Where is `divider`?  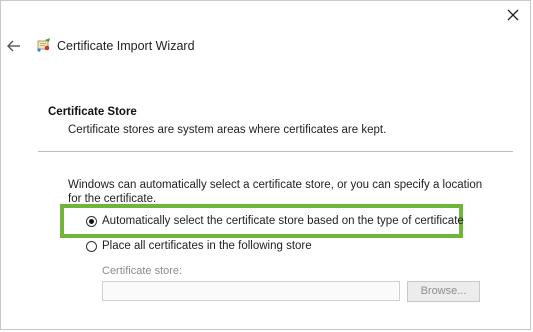 divider is located at coordinates (275, 151).